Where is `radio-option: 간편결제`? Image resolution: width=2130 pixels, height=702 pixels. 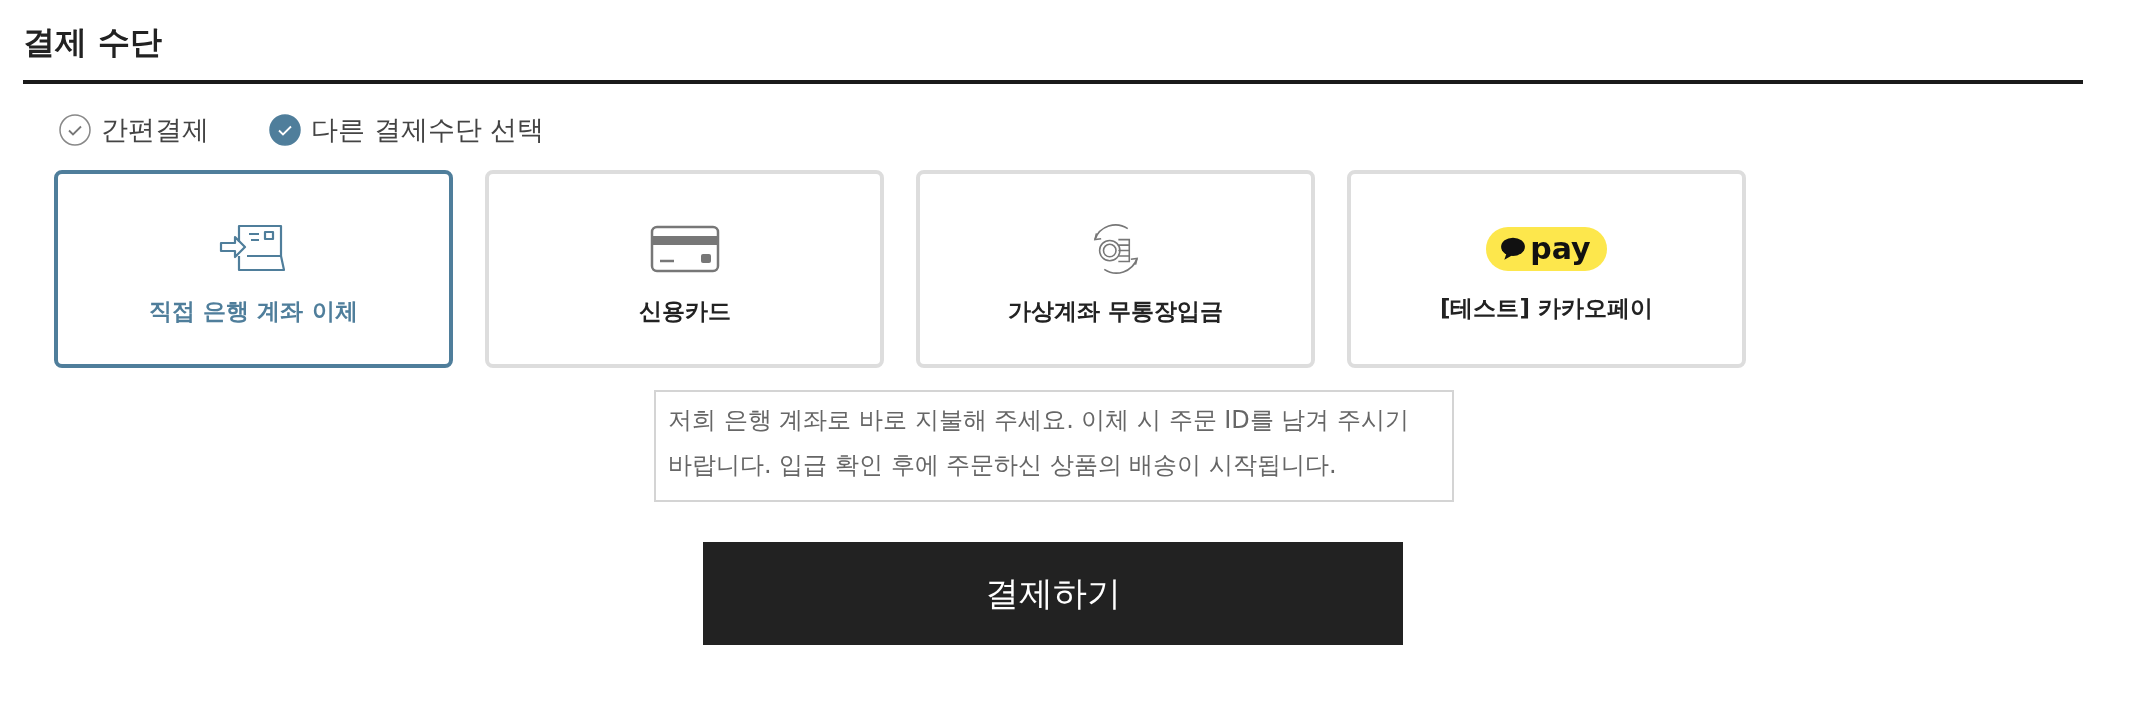 radio-option: 간편결제 is located at coordinates (134, 130).